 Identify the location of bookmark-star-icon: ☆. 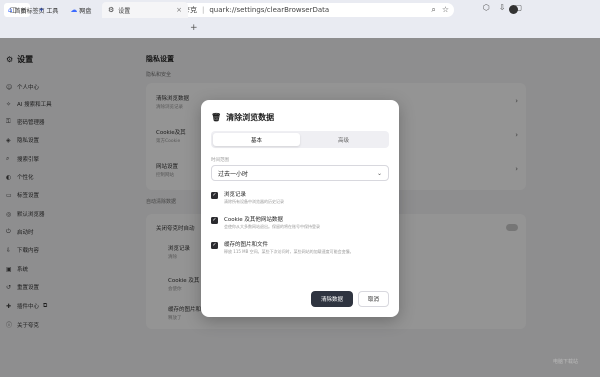
(445, 10).